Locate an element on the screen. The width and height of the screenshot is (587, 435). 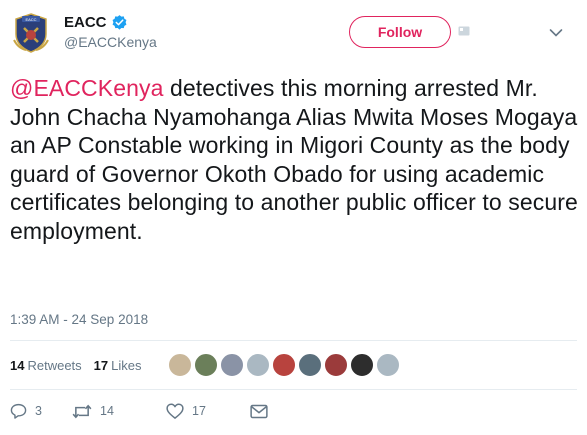
like-count: 17 is located at coordinates (199, 411).